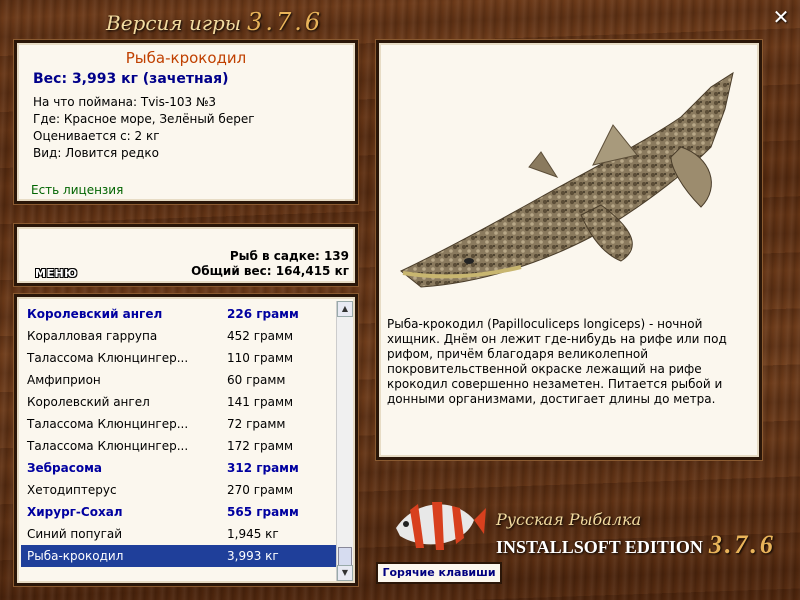  Describe the element at coordinates (345, 309) in the screenshot. I see `scroll-up-icon: ▲` at that location.